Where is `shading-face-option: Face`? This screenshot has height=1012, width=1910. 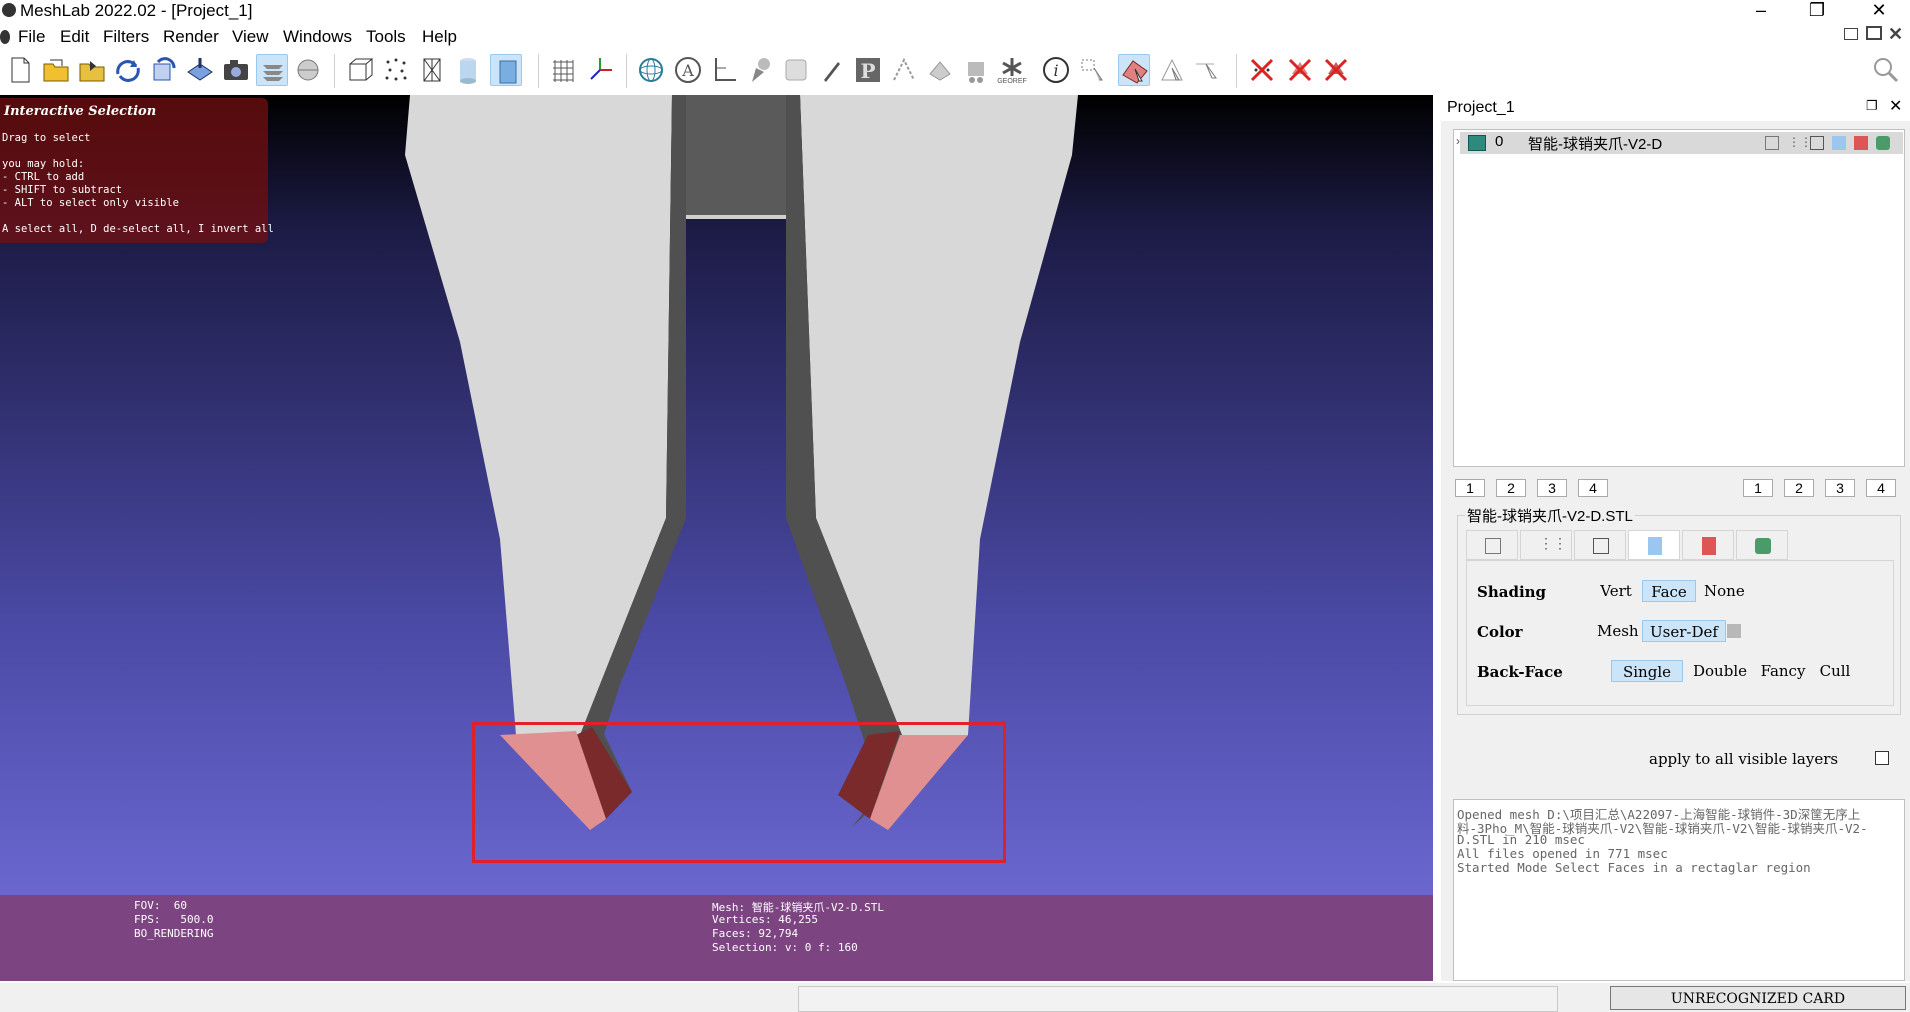
shading-face-option: Face is located at coordinates (1669, 591).